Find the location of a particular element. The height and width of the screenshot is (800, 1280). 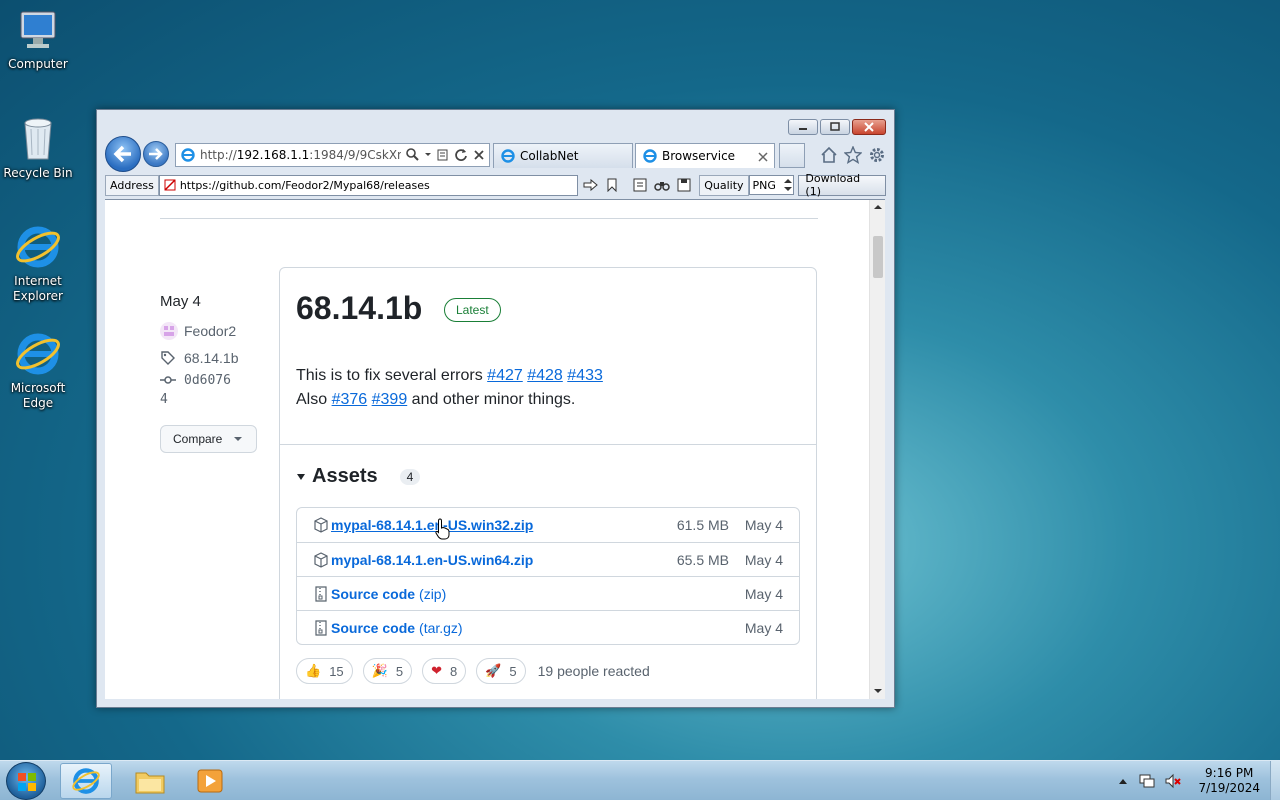

taskbar-file-explorer is located at coordinates (150, 781).